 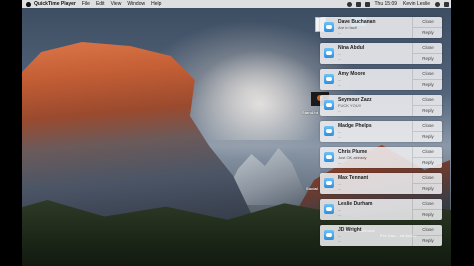 I want to click on notification-card: Nina Abdul...... Close Reply, so click(x=381, y=53).